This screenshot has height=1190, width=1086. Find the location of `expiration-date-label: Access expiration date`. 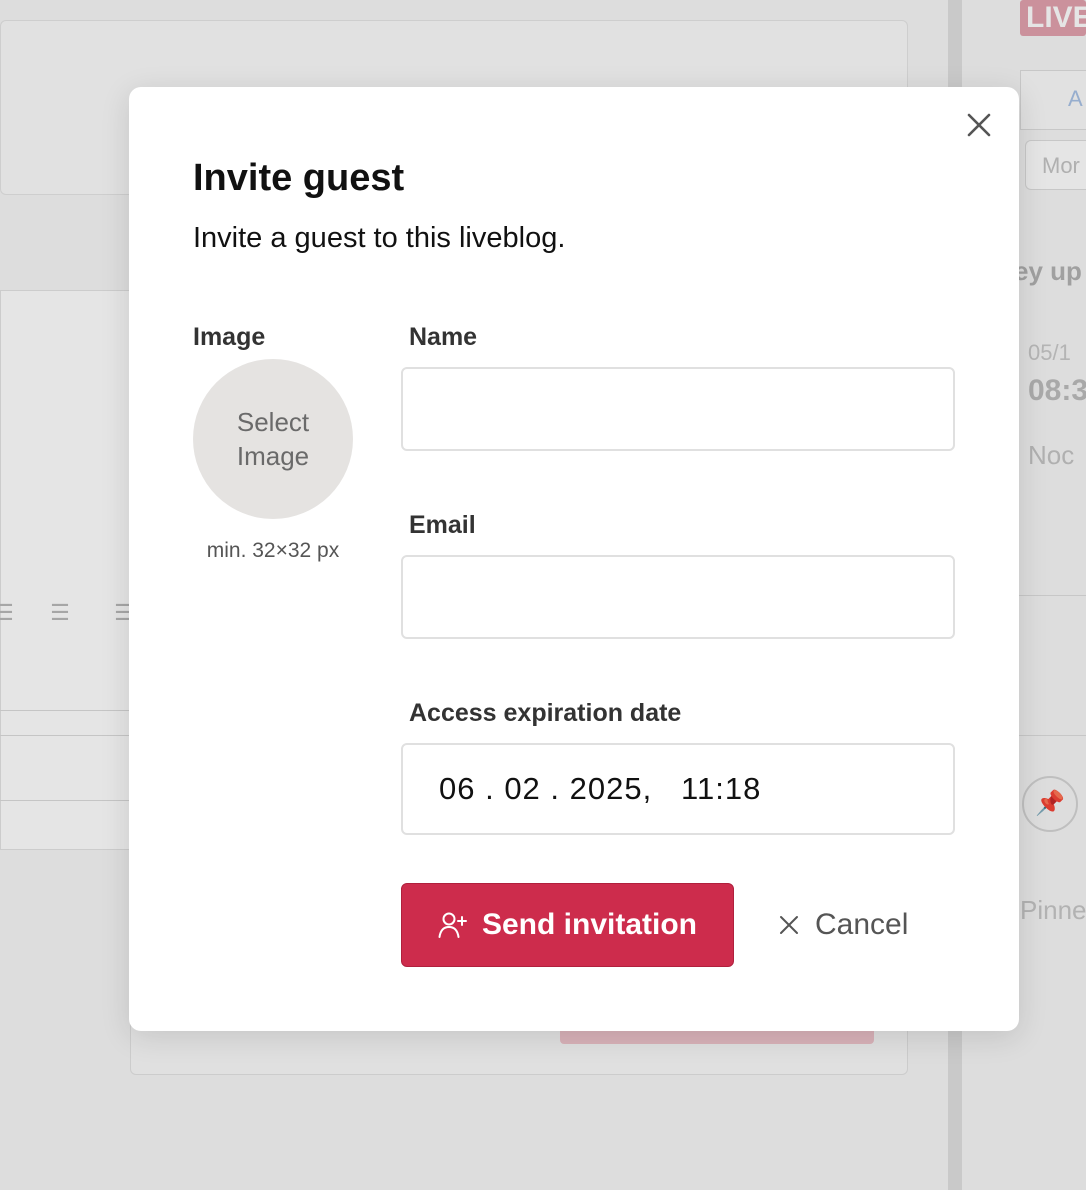

expiration-date-label: Access expiration date is located at coordinates (545, 713).